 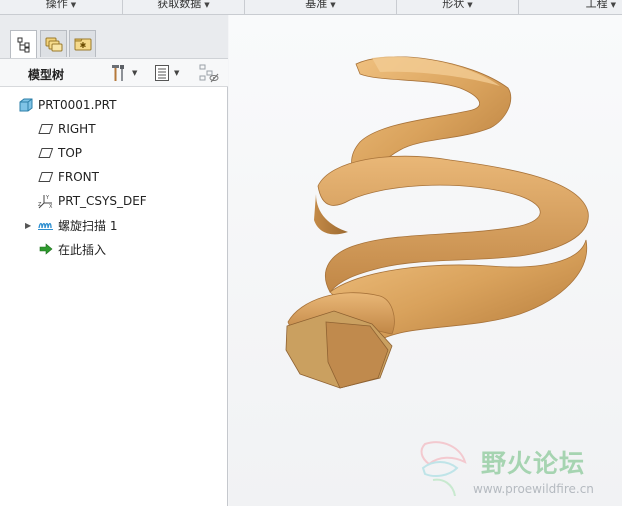 I want to click on helical-sweep-icon, so click(x=46, y=225).